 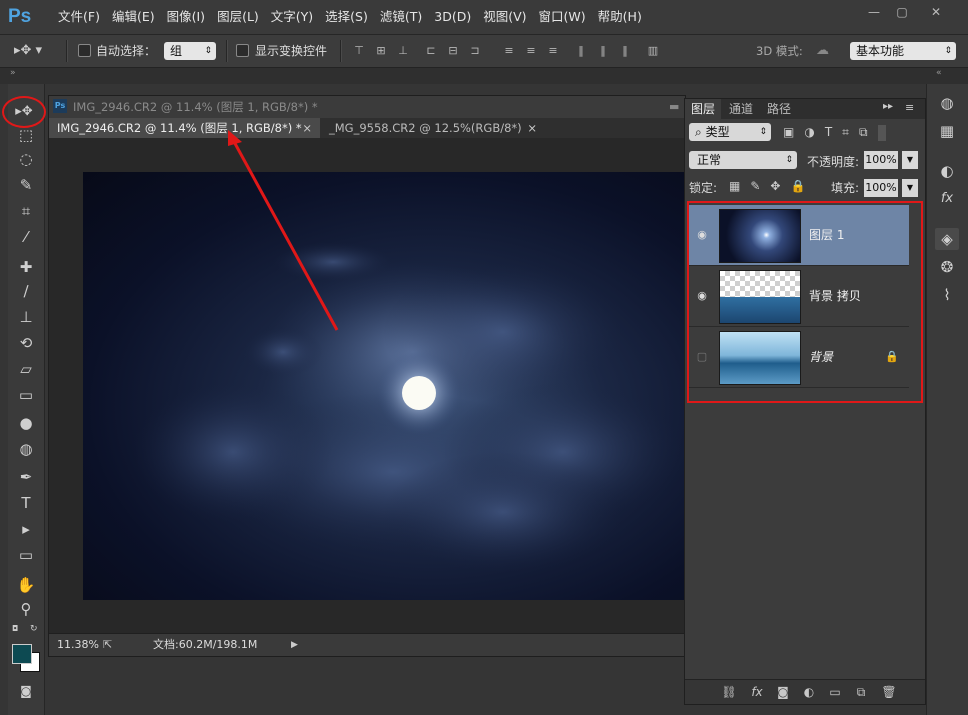 What do you see at coordinates (531, 51) in the screenshot?
I see `distribute-vcenter-icon: ≡` at bounding box center [531, 51].